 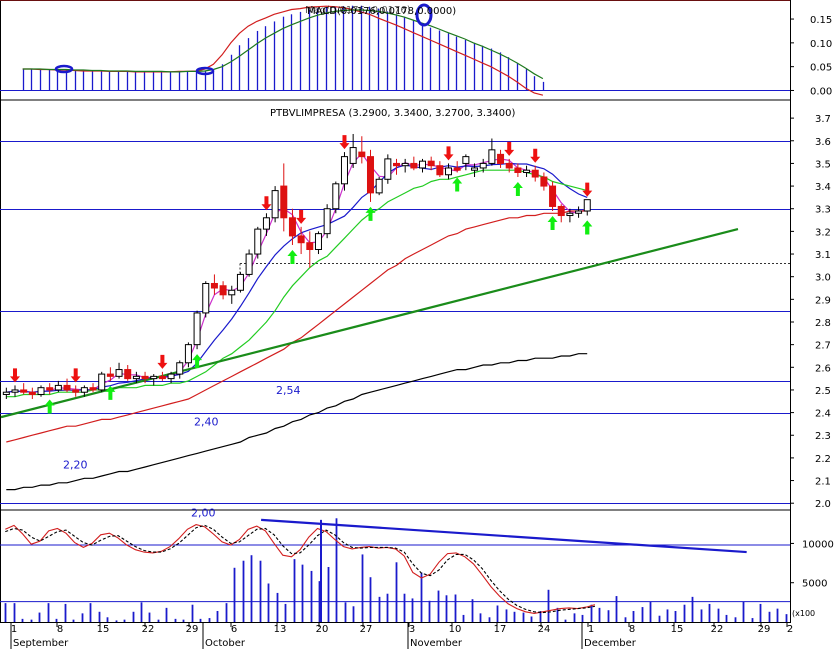 I want to click on x-month-label: December, so click(x=610, y=643).